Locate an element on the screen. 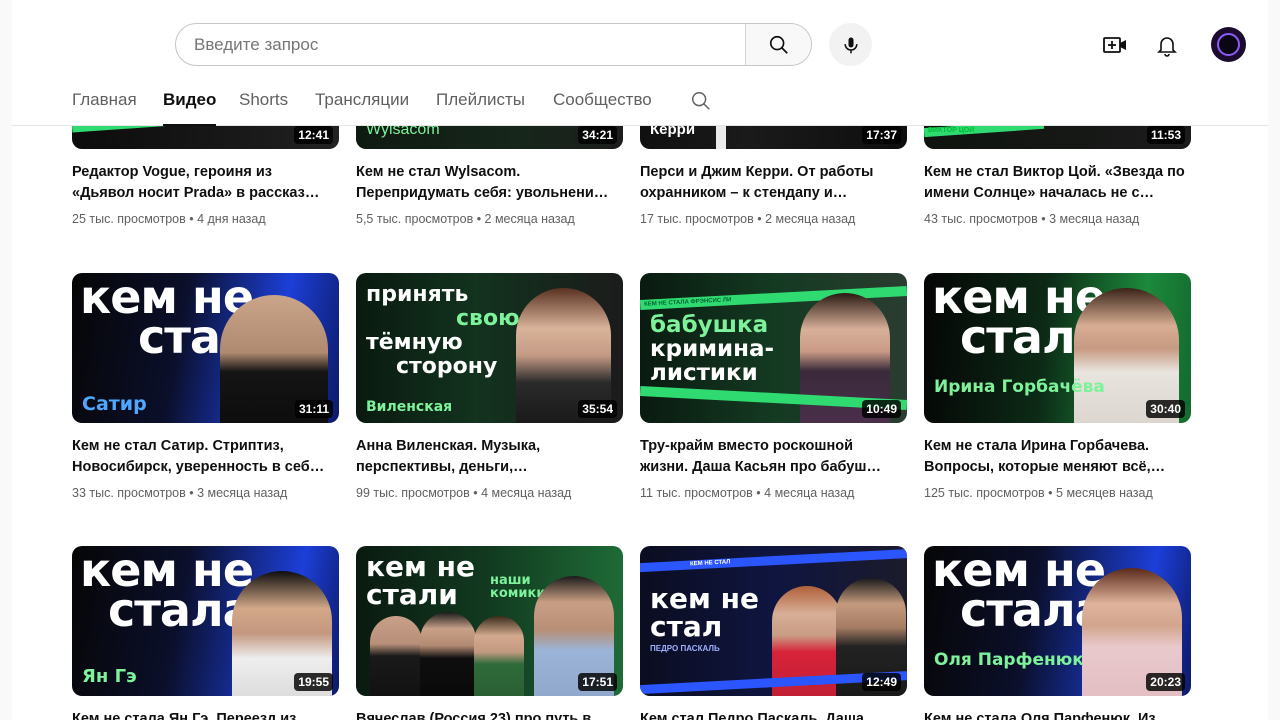  thumb-caption: Оля Парфенюк is located at coordinates (1009, 660).